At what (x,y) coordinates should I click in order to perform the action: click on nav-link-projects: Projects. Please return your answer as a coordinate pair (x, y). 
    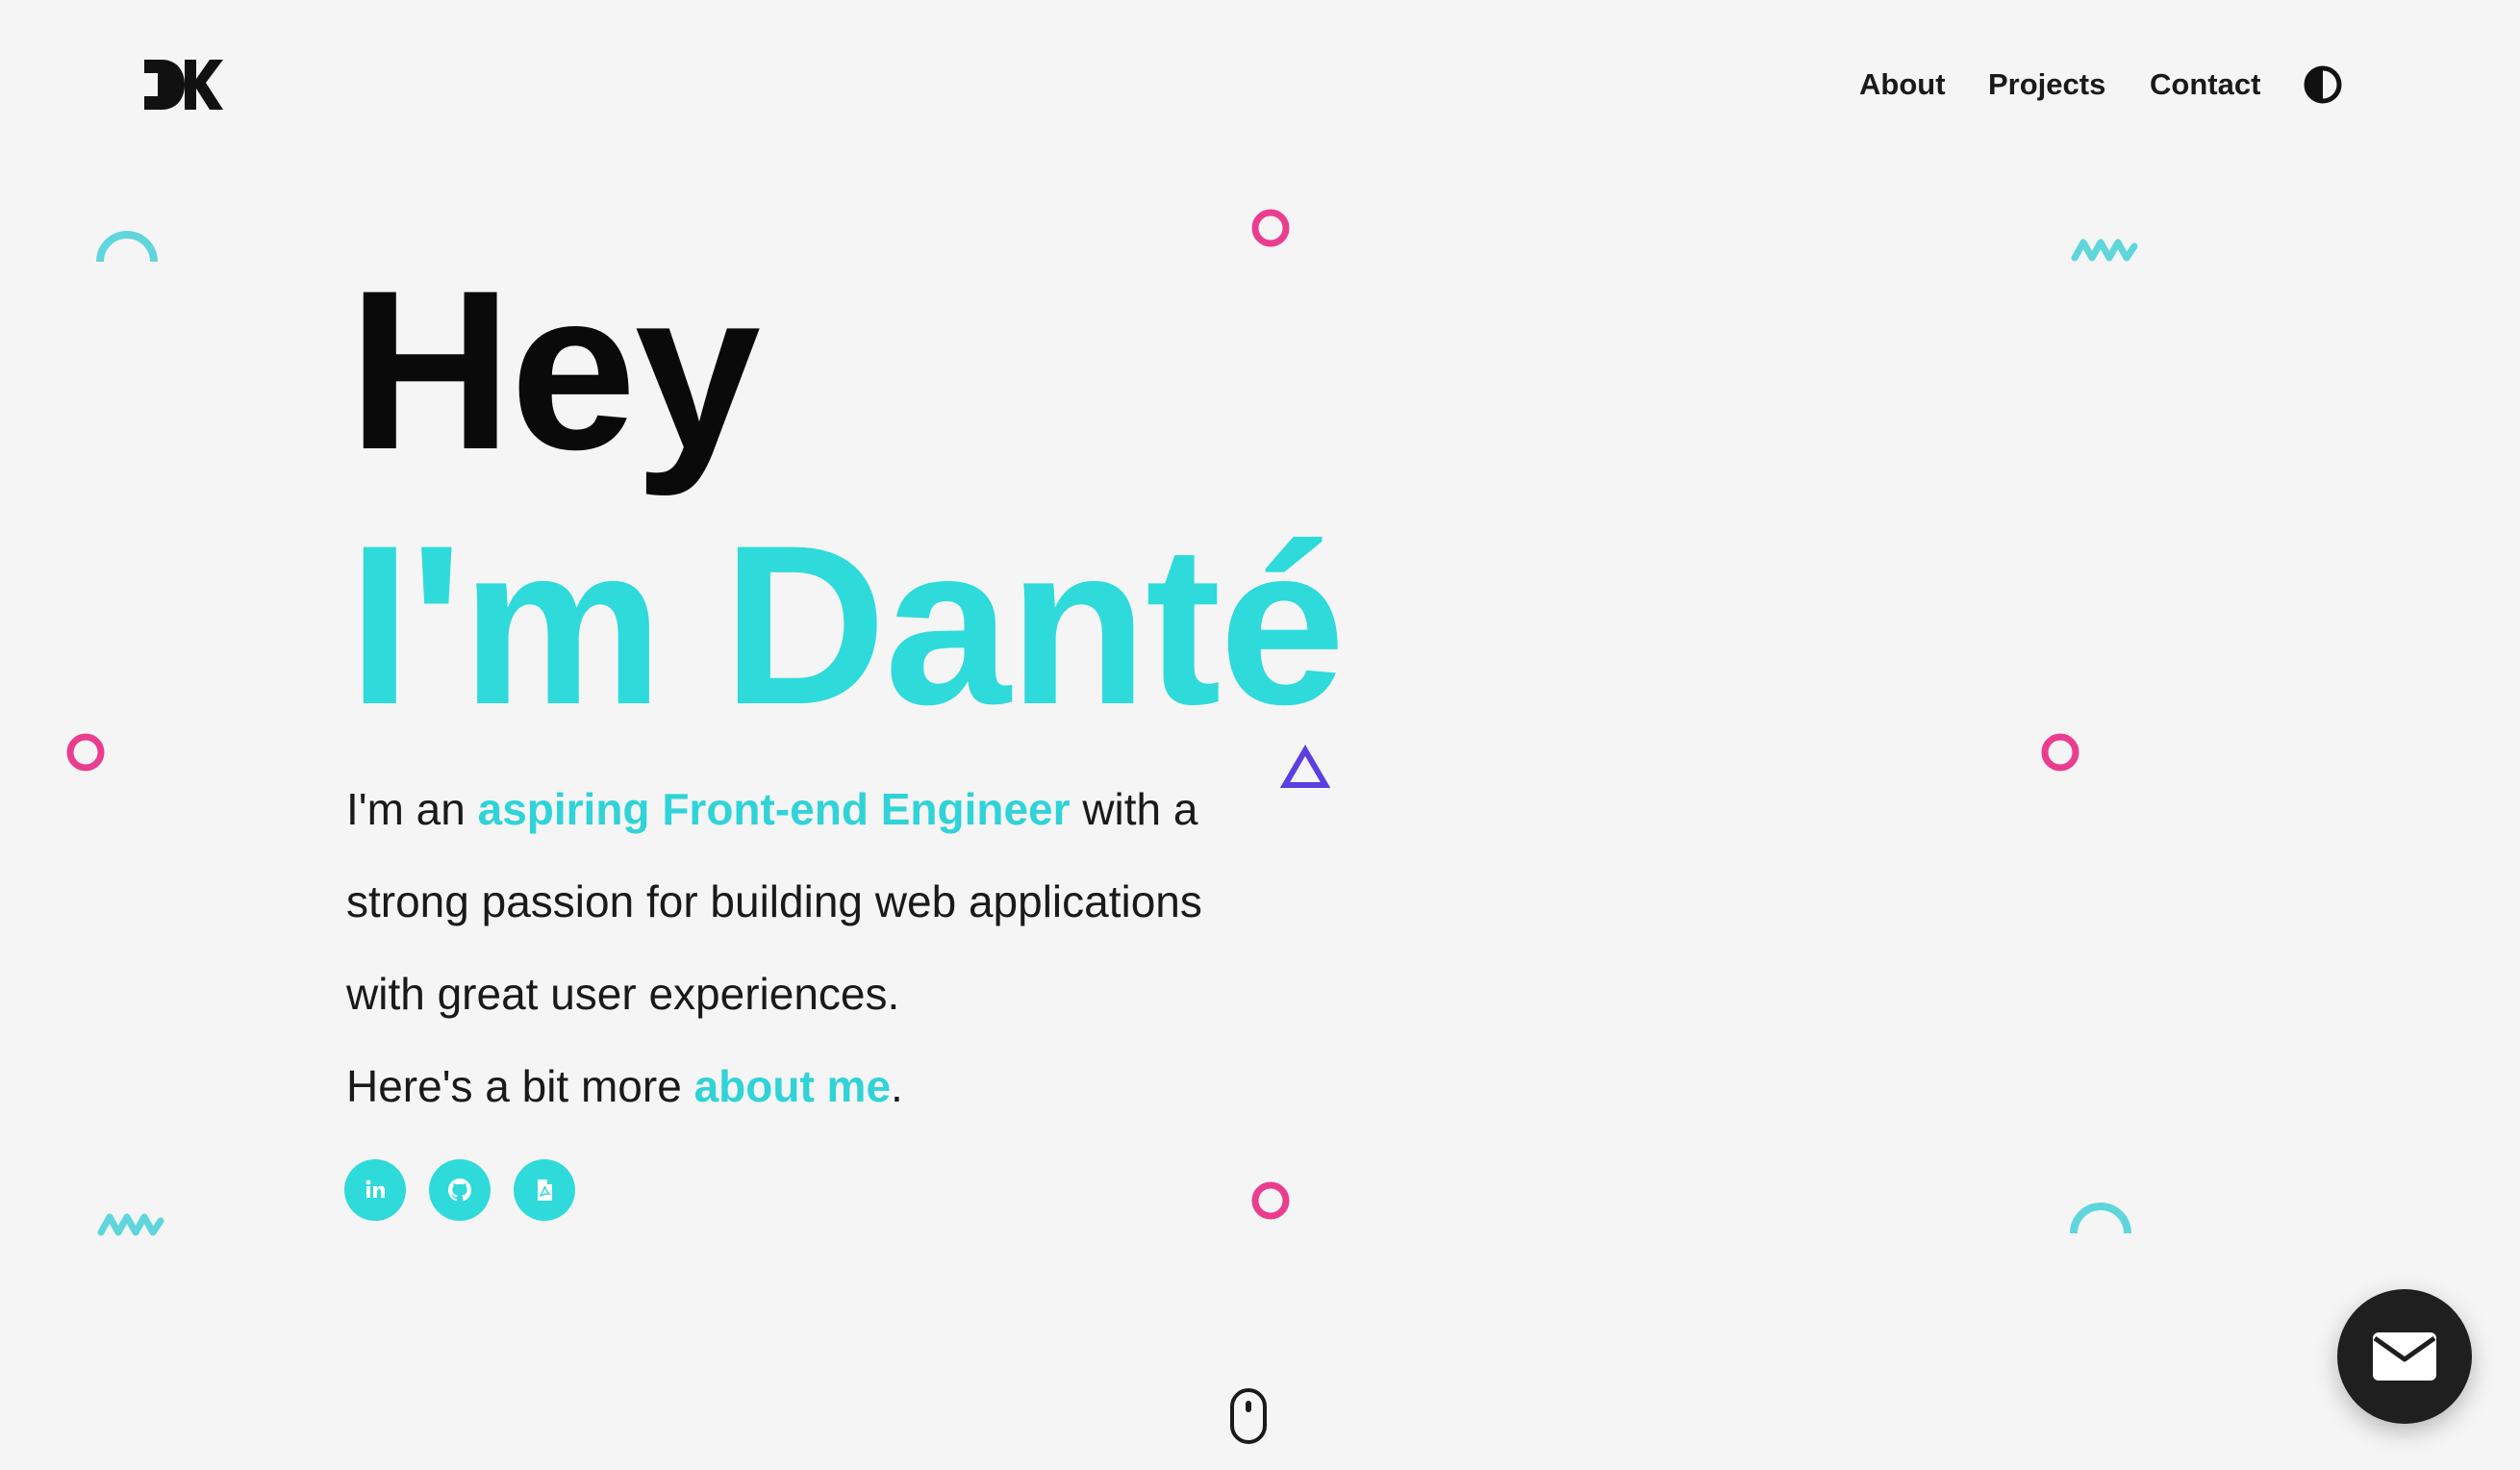
    Looking at the image, I should click on (2047, 85).